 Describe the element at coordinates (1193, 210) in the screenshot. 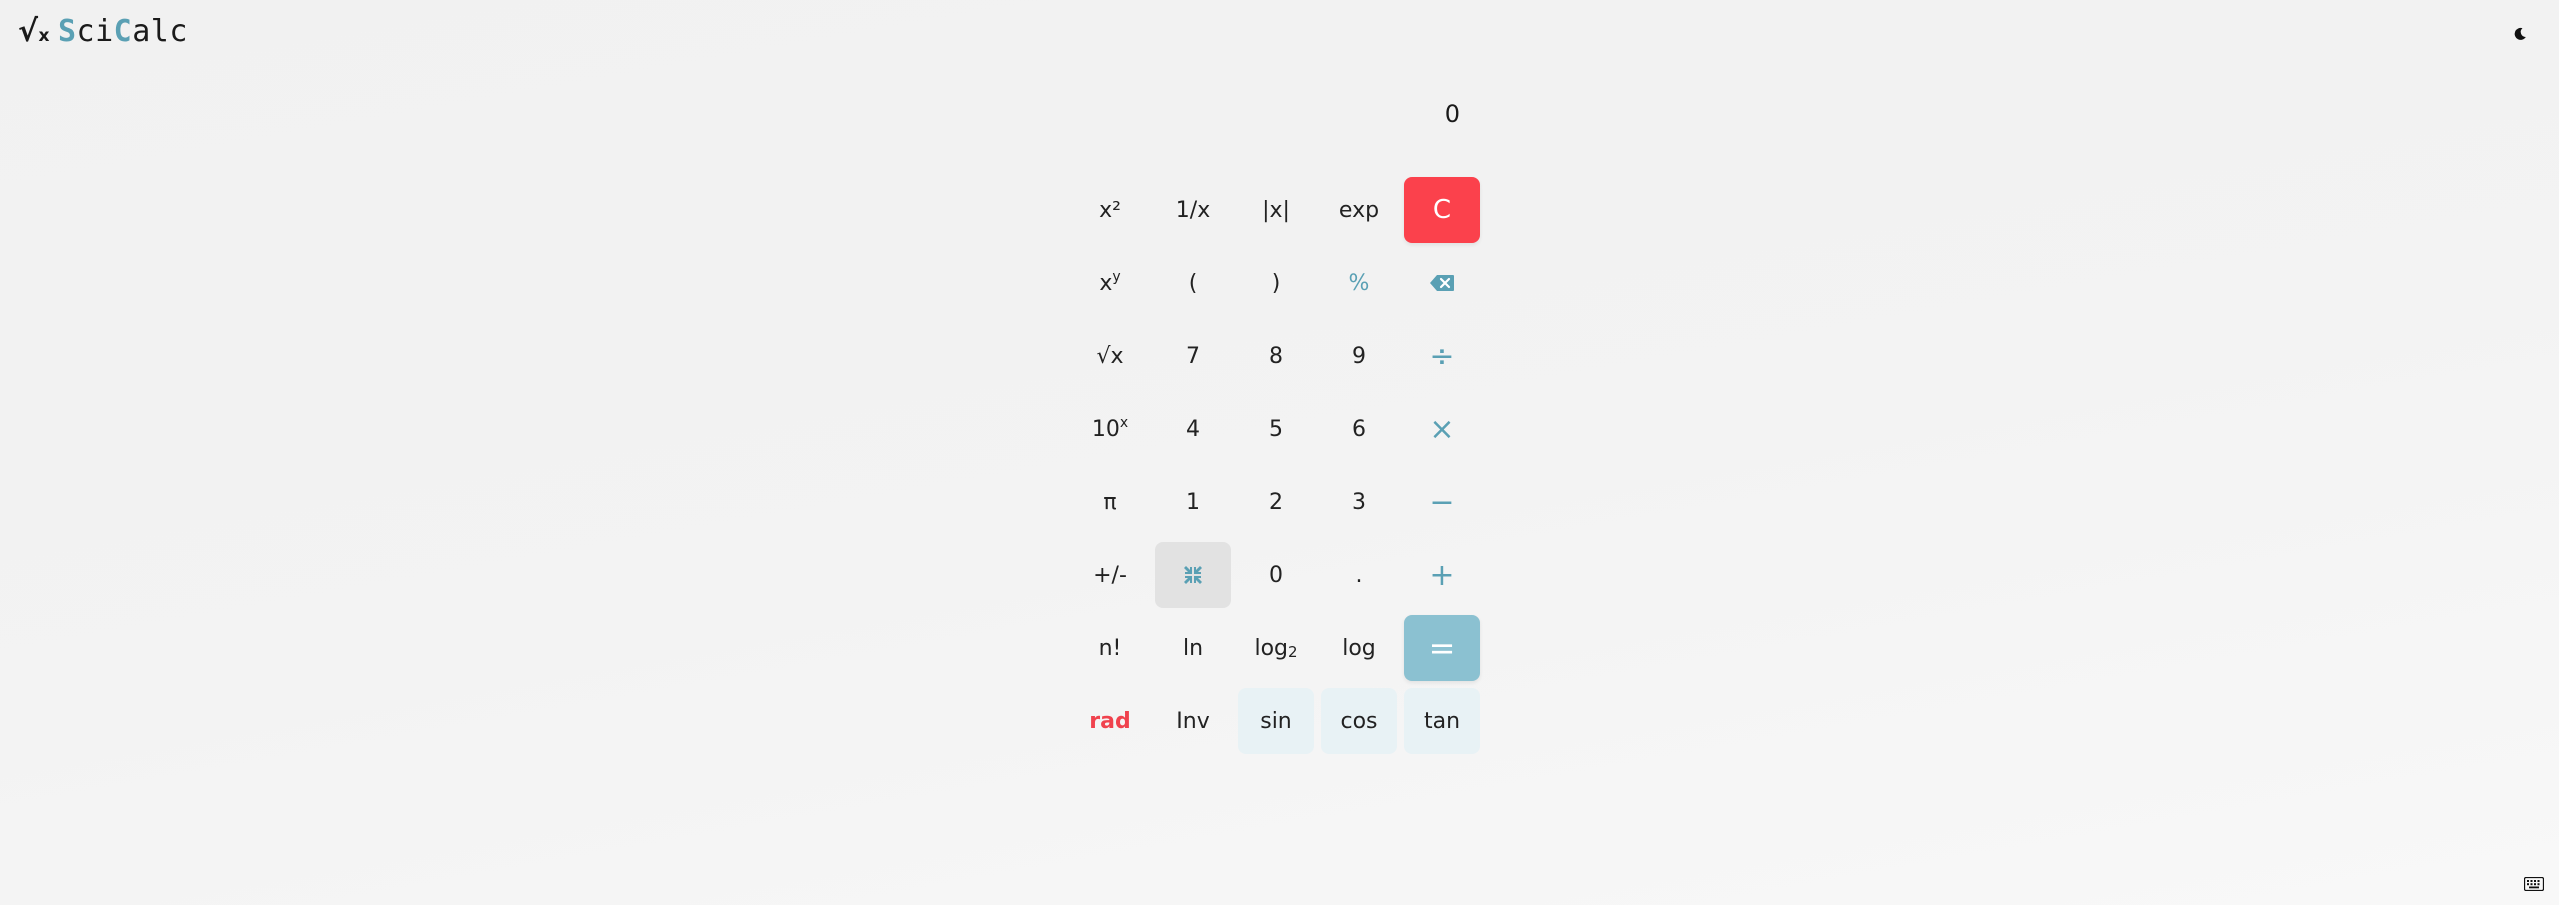

I see `reciprocal-button: 1/x` at that location.